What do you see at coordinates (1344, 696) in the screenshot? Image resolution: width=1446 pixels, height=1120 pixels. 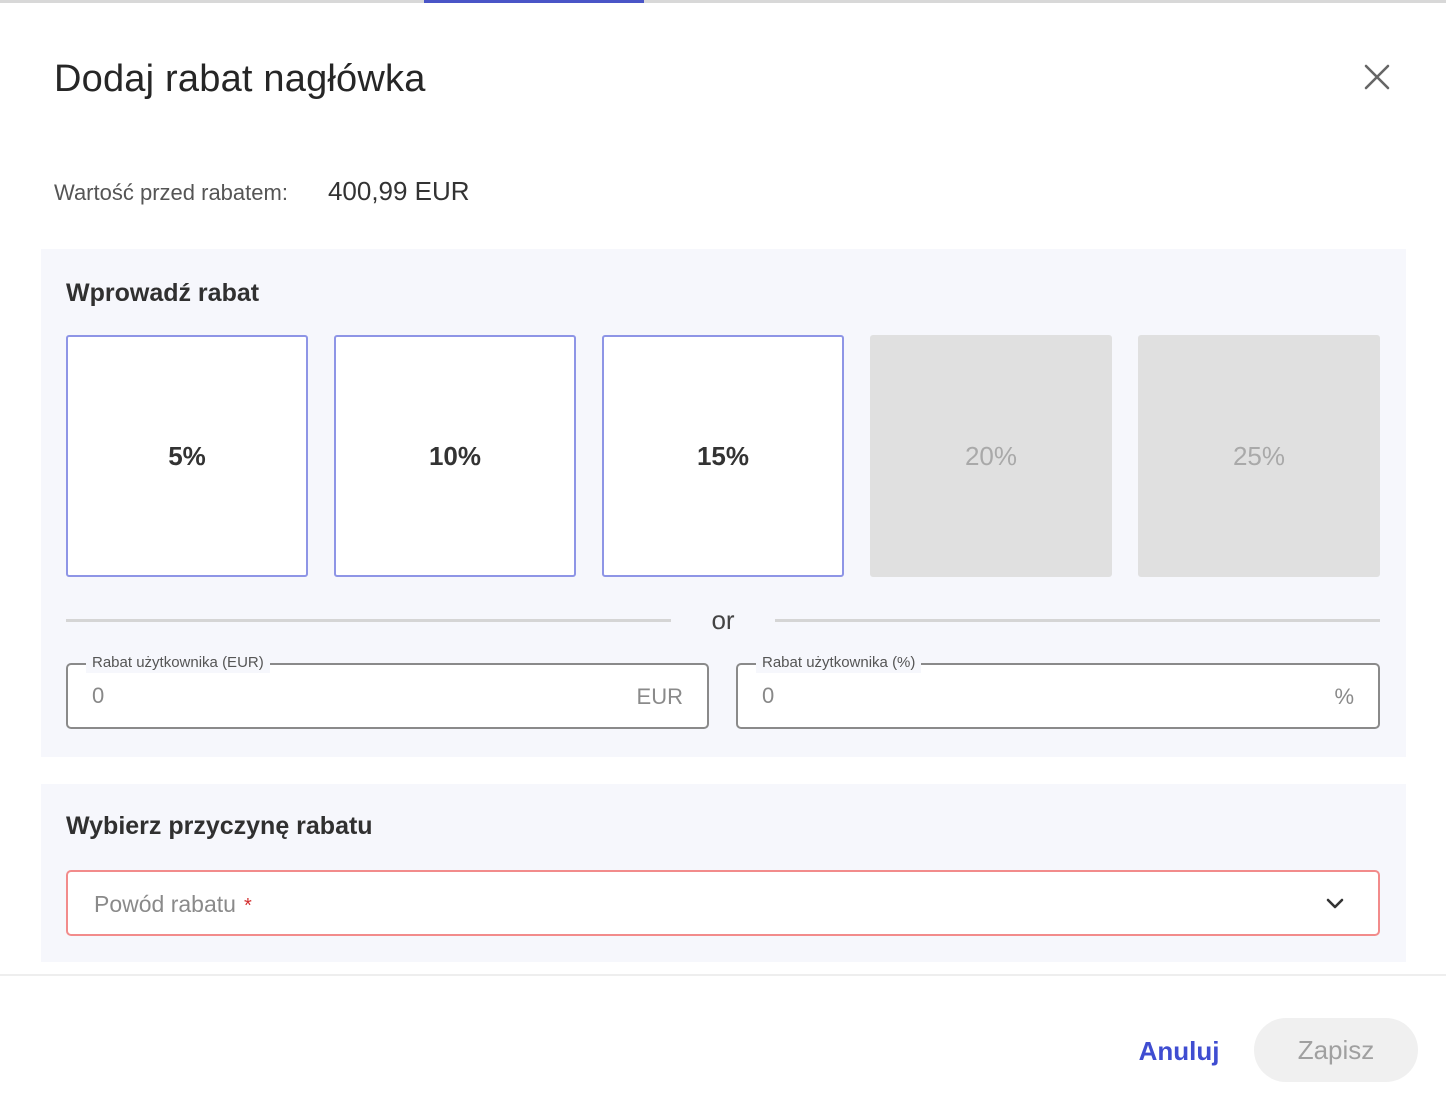 I see `percent-field-suffix: %` at bounding box center [1344, 696].